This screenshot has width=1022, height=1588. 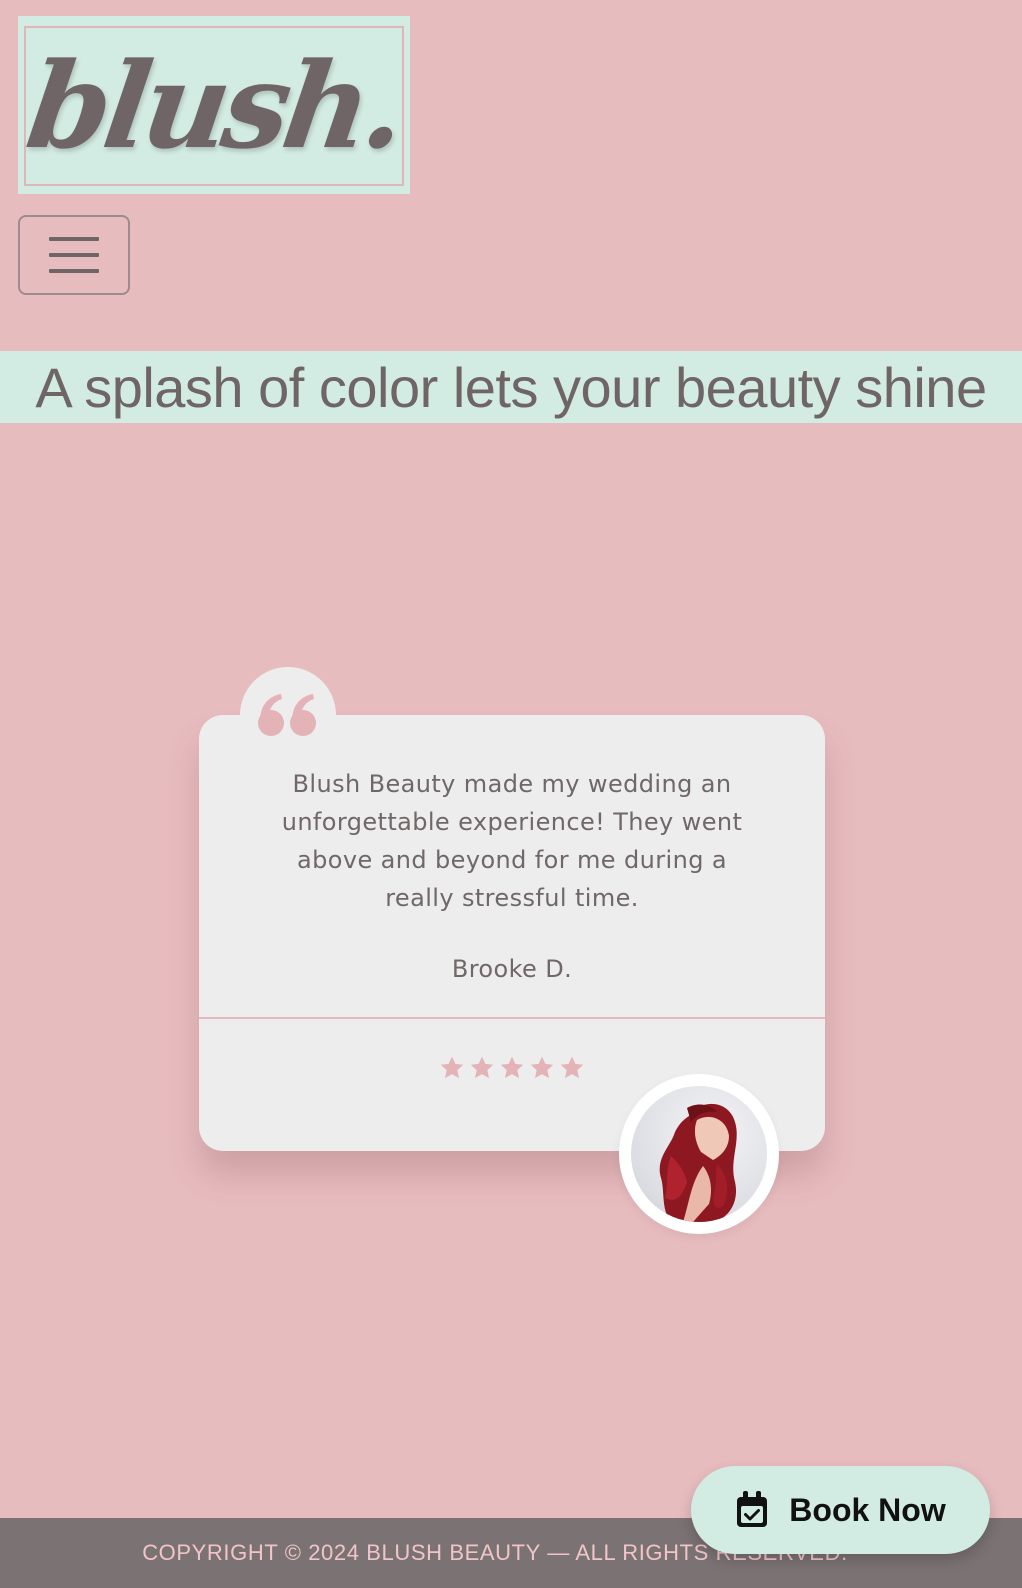 I want to click on hero-tagline: A splash of color lets your beauty shine, so click(x=511, y=387).